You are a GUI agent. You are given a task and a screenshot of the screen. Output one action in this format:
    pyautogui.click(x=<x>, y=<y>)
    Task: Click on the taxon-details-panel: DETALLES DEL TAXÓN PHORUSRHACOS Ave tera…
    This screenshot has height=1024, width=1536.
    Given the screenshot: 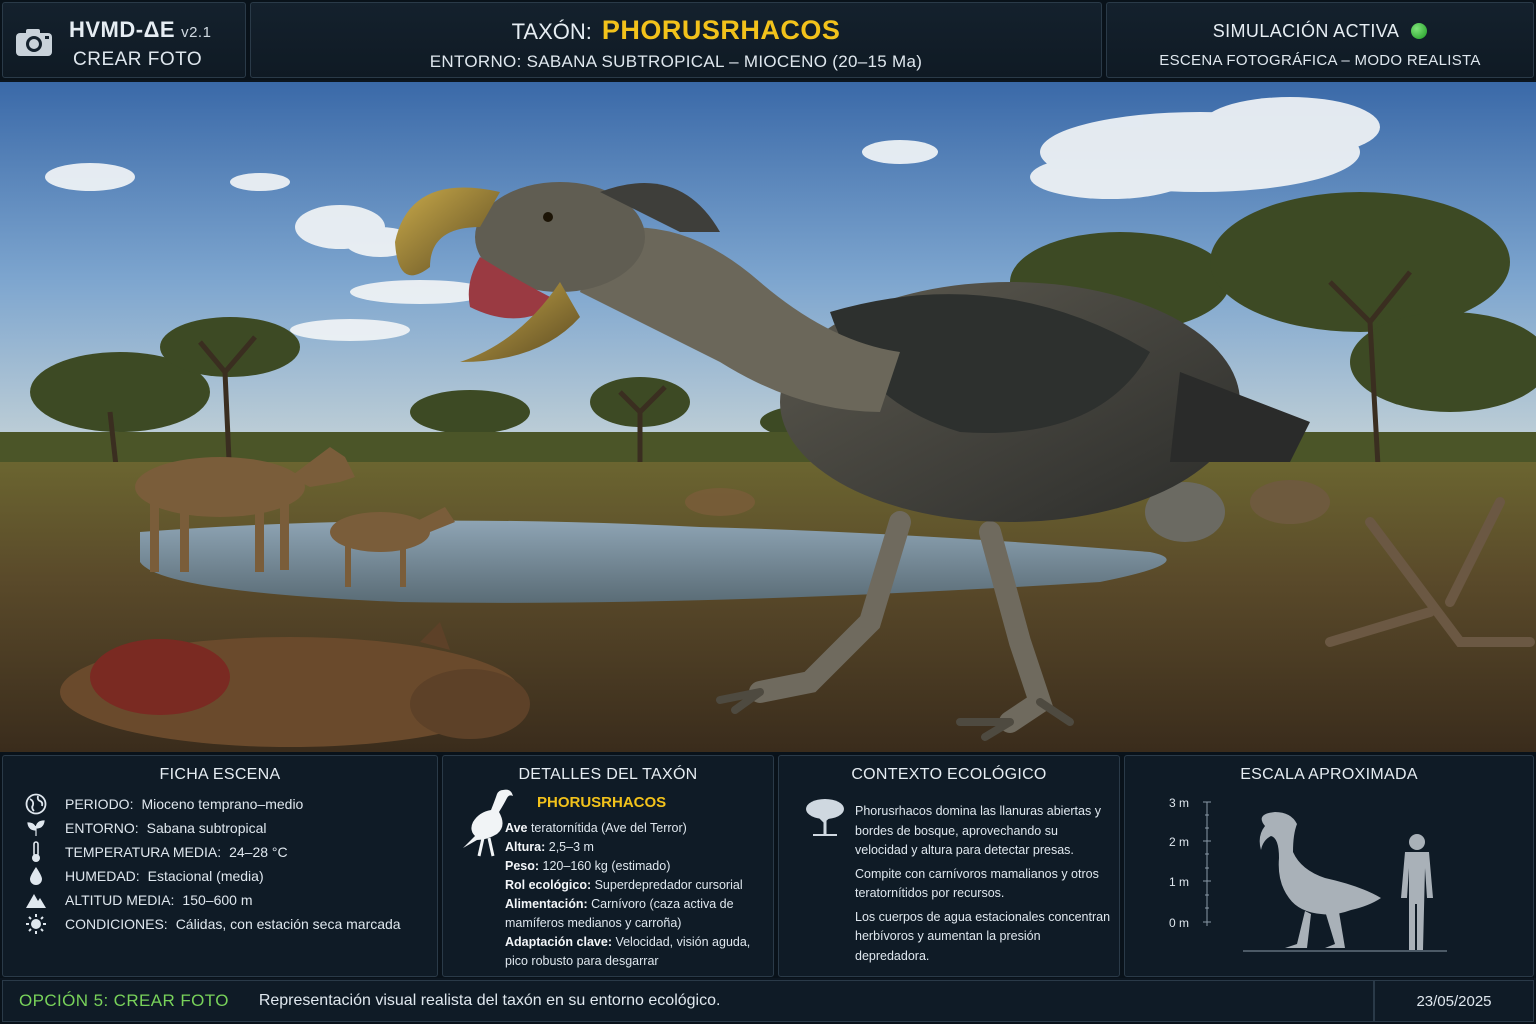 What is the action you would take?
    pyautogui.click(x=608, y=866)
    